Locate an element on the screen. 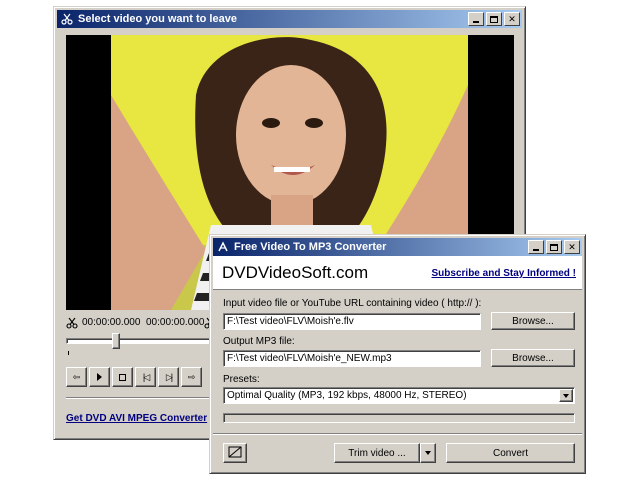 This screenshot has width=640, height=480. converter-window-title: Free Video To MP3 Converter is located at coordinates (310, 247).